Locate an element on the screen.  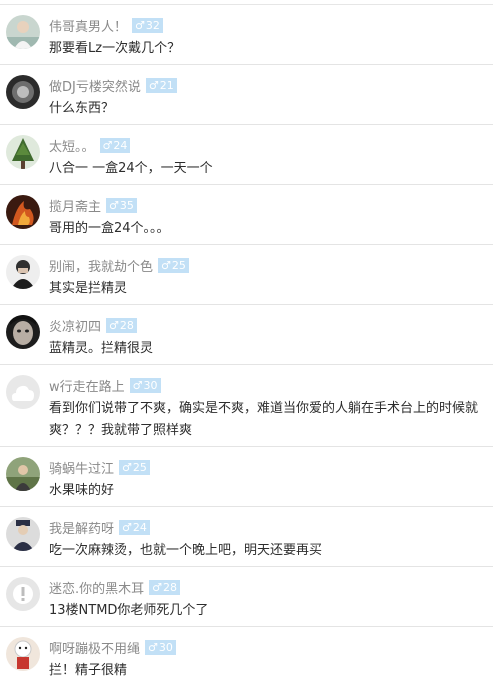
username-link: 揽月斋主 is located at coordinates (75, 207).